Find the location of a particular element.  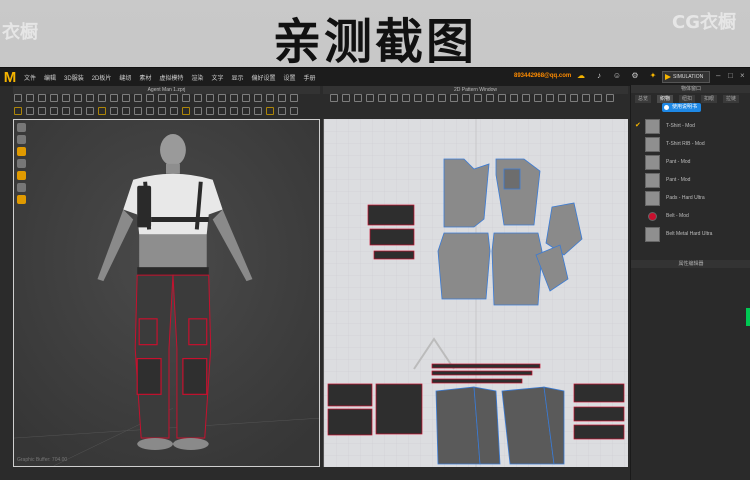

gear-icon: ⚙ is located at coordinates (635, 76).